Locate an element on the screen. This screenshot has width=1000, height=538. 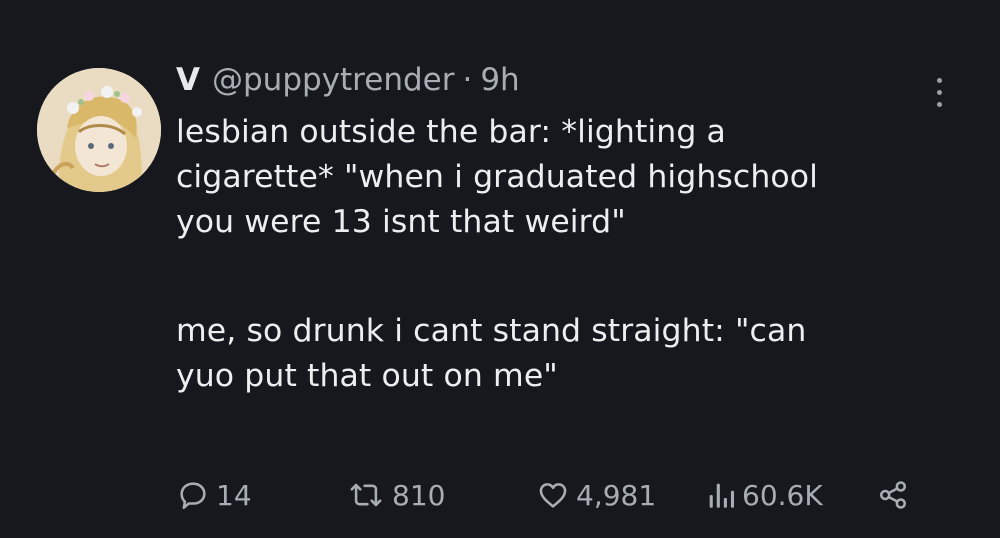
view-count: 60.6K is located at coordinates (782, 495).